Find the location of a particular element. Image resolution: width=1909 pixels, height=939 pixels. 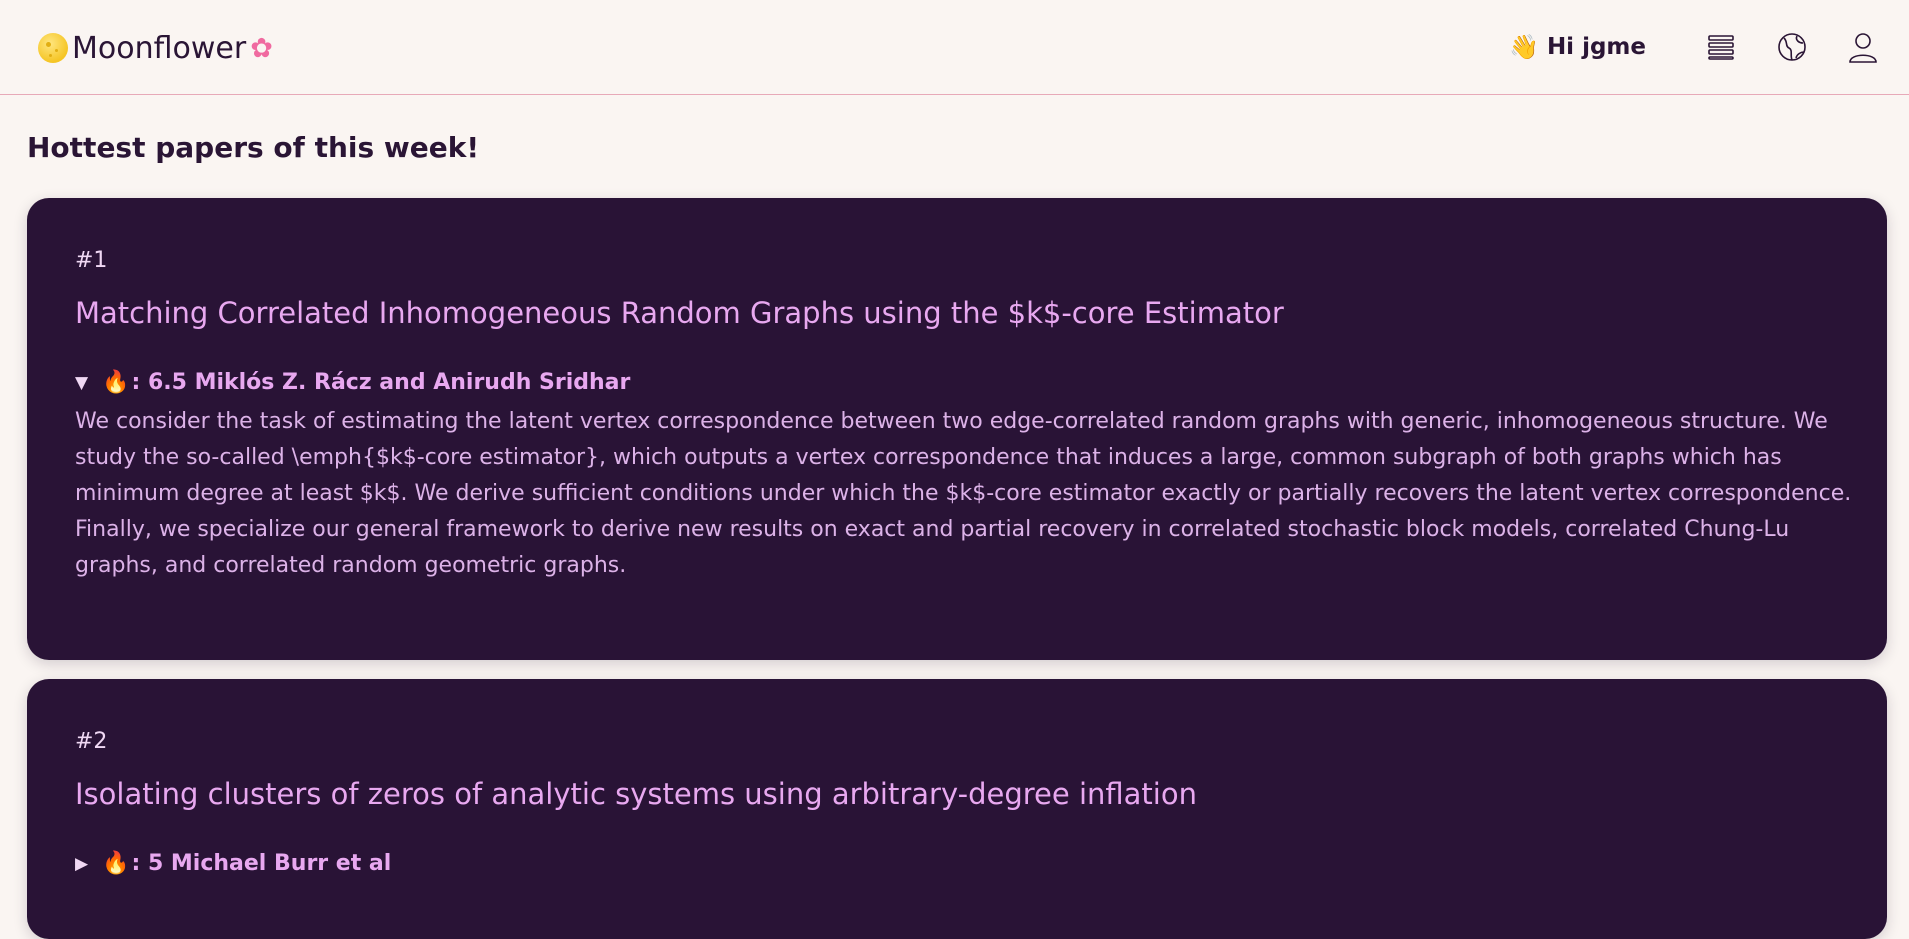

brand-name: Moonflower is located at coordinates (159, 48).